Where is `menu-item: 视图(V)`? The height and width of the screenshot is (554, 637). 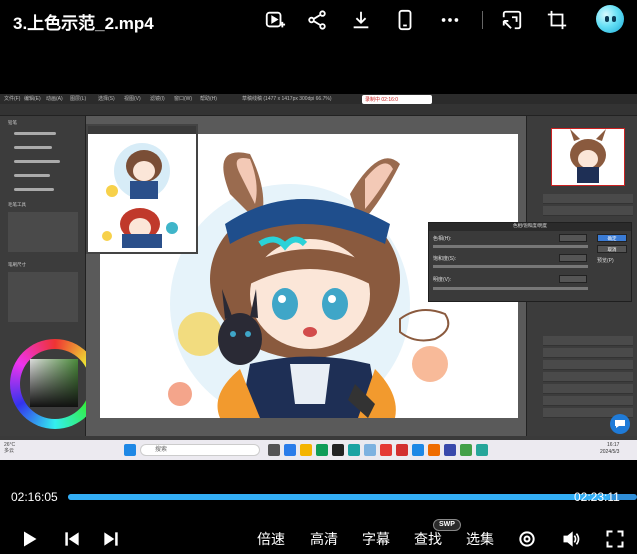
menu-item: 视图(V) is located at coordinates (132, 99).